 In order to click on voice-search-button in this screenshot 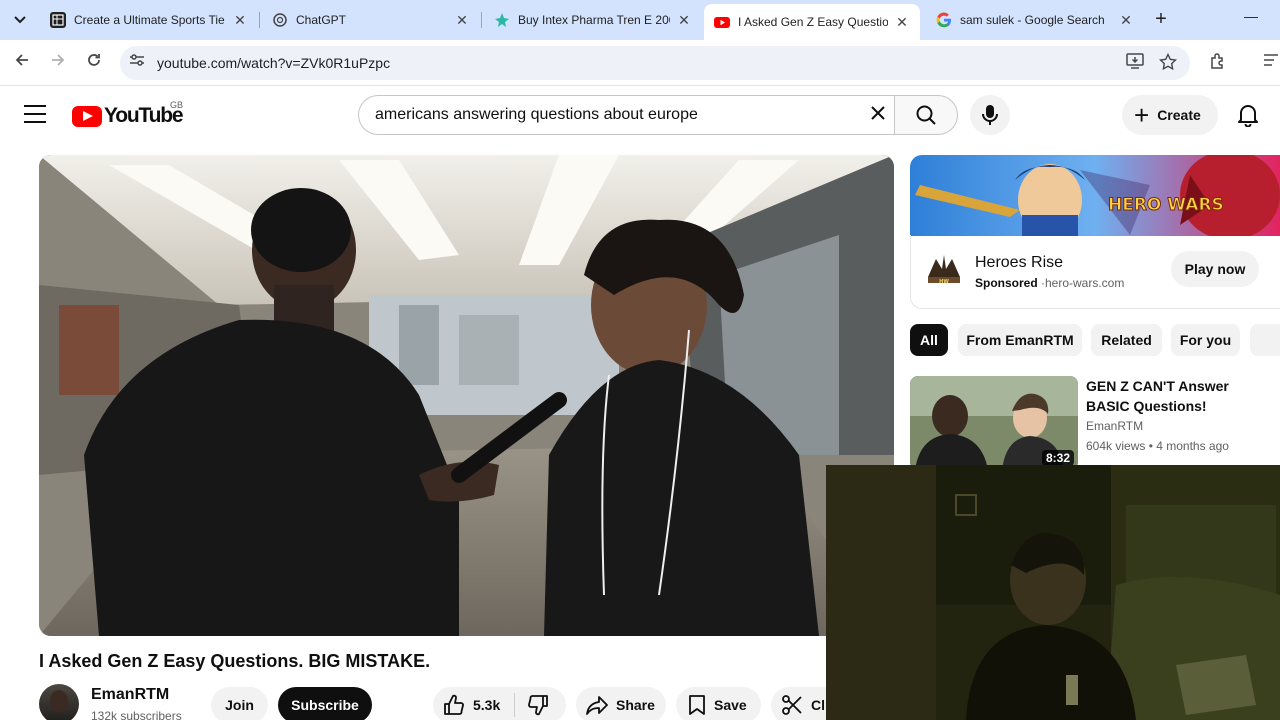, I will do `click(990, 115)`.